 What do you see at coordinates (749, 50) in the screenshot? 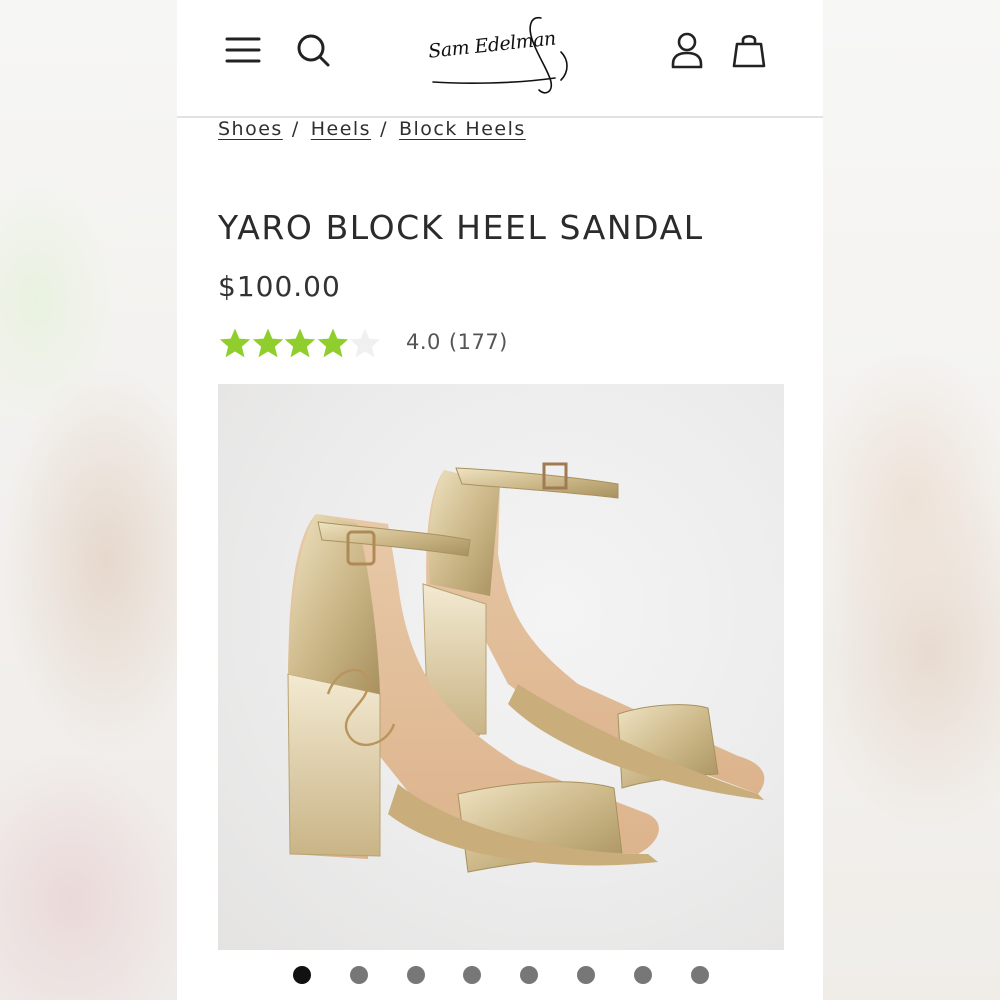
I see `shopping-bag-icon` at bounding box center [749, 50].